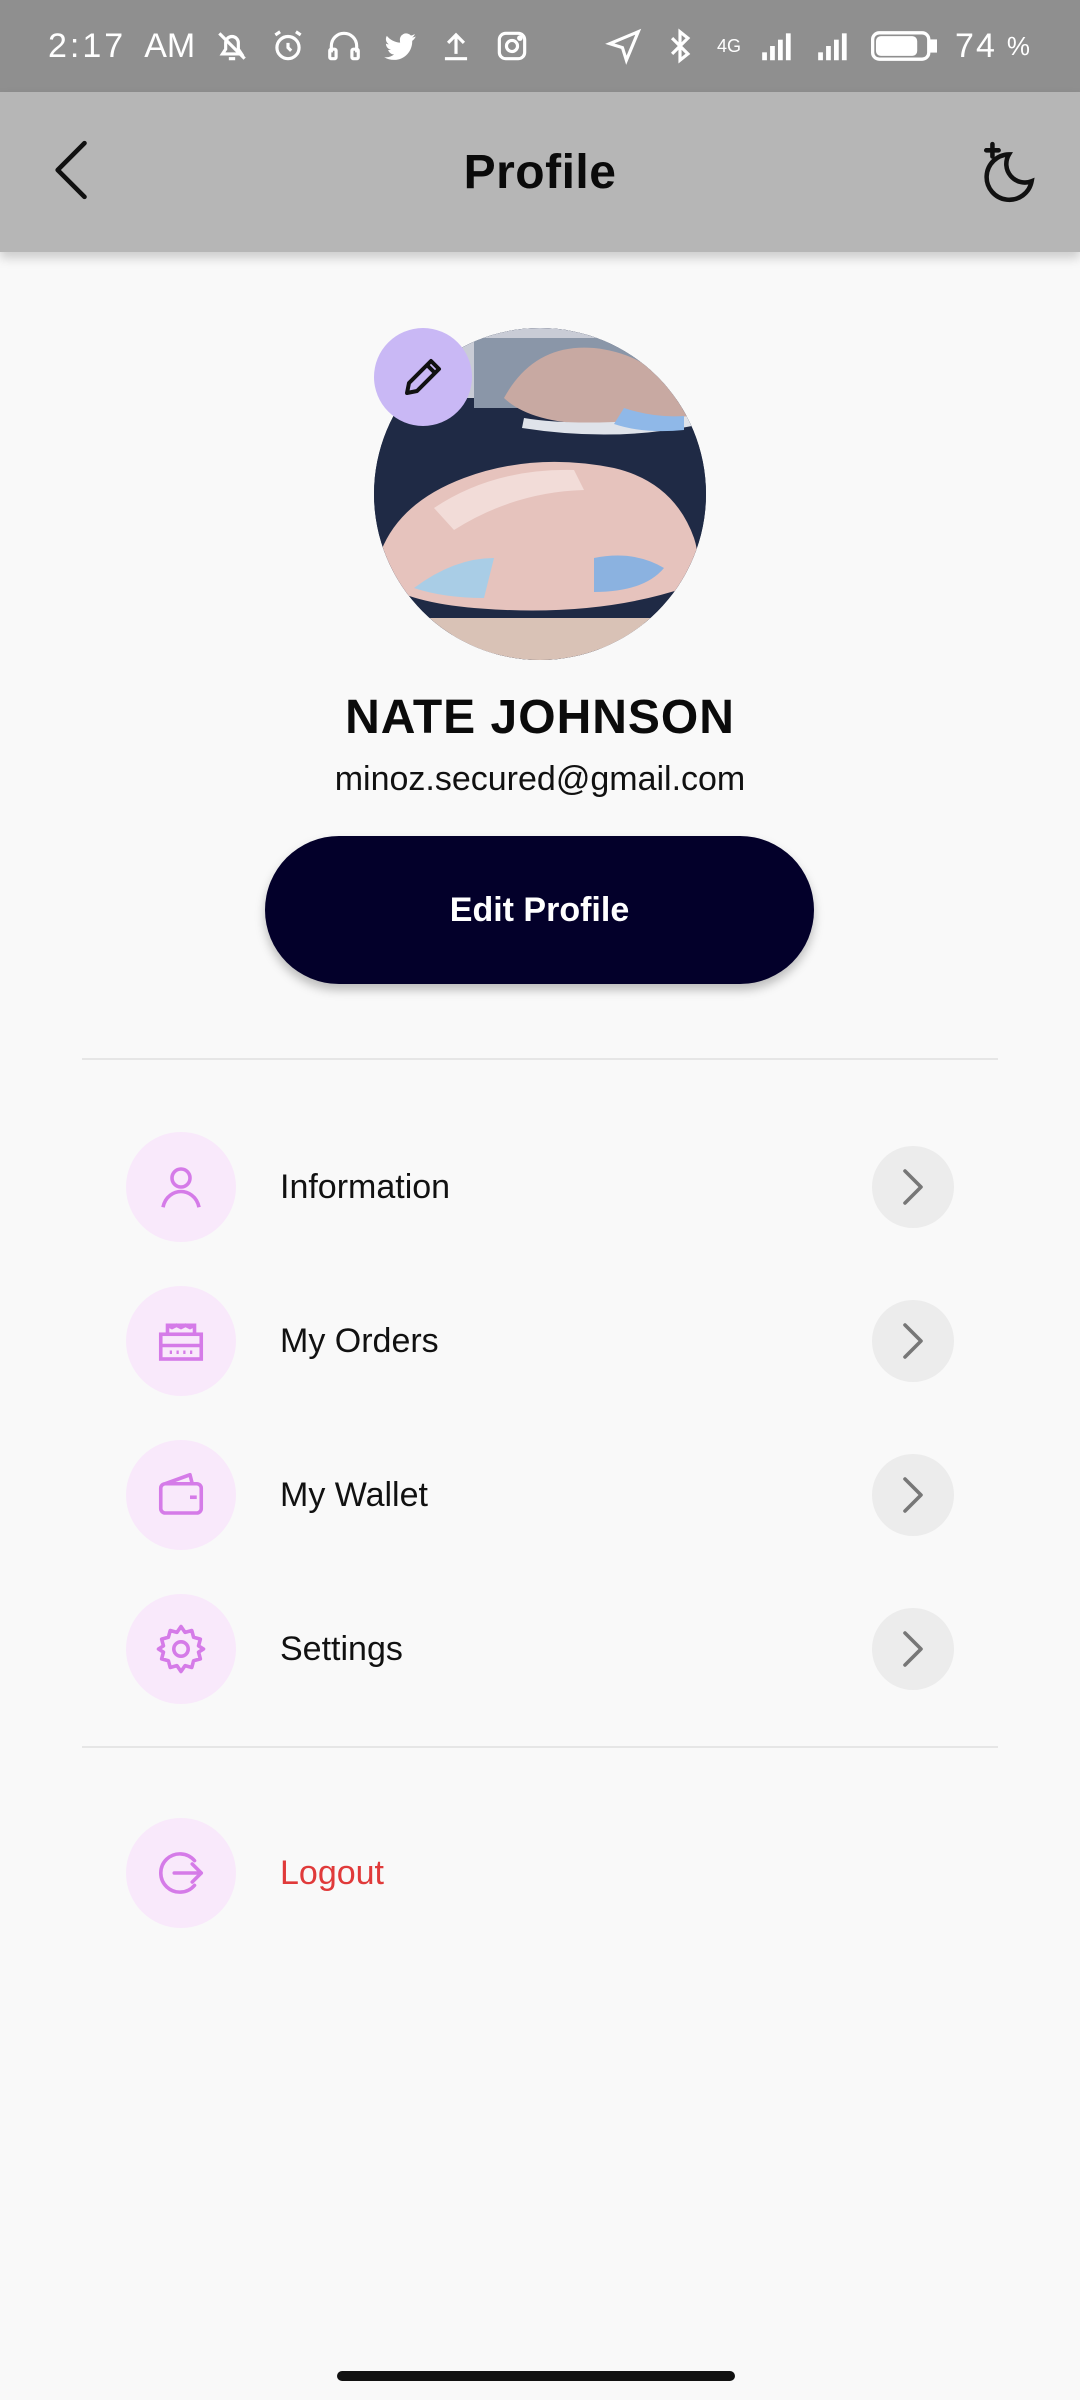 This screenshot has width=1080, height=2400. Describe the element at coordinates (344, 46) in the screenshot. I see `headphones-icon` at that location.